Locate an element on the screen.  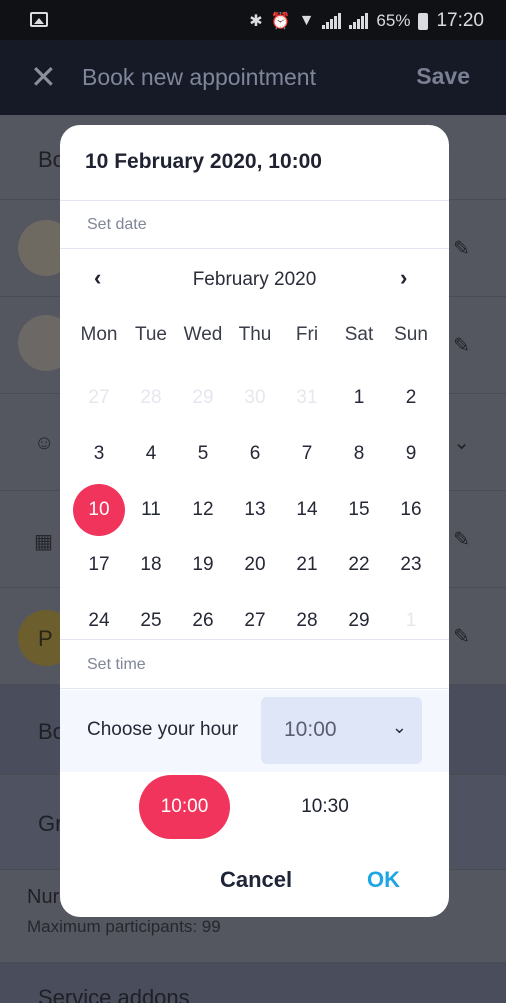
bg-row-text: Service addons is located at coordinates (114, 994).